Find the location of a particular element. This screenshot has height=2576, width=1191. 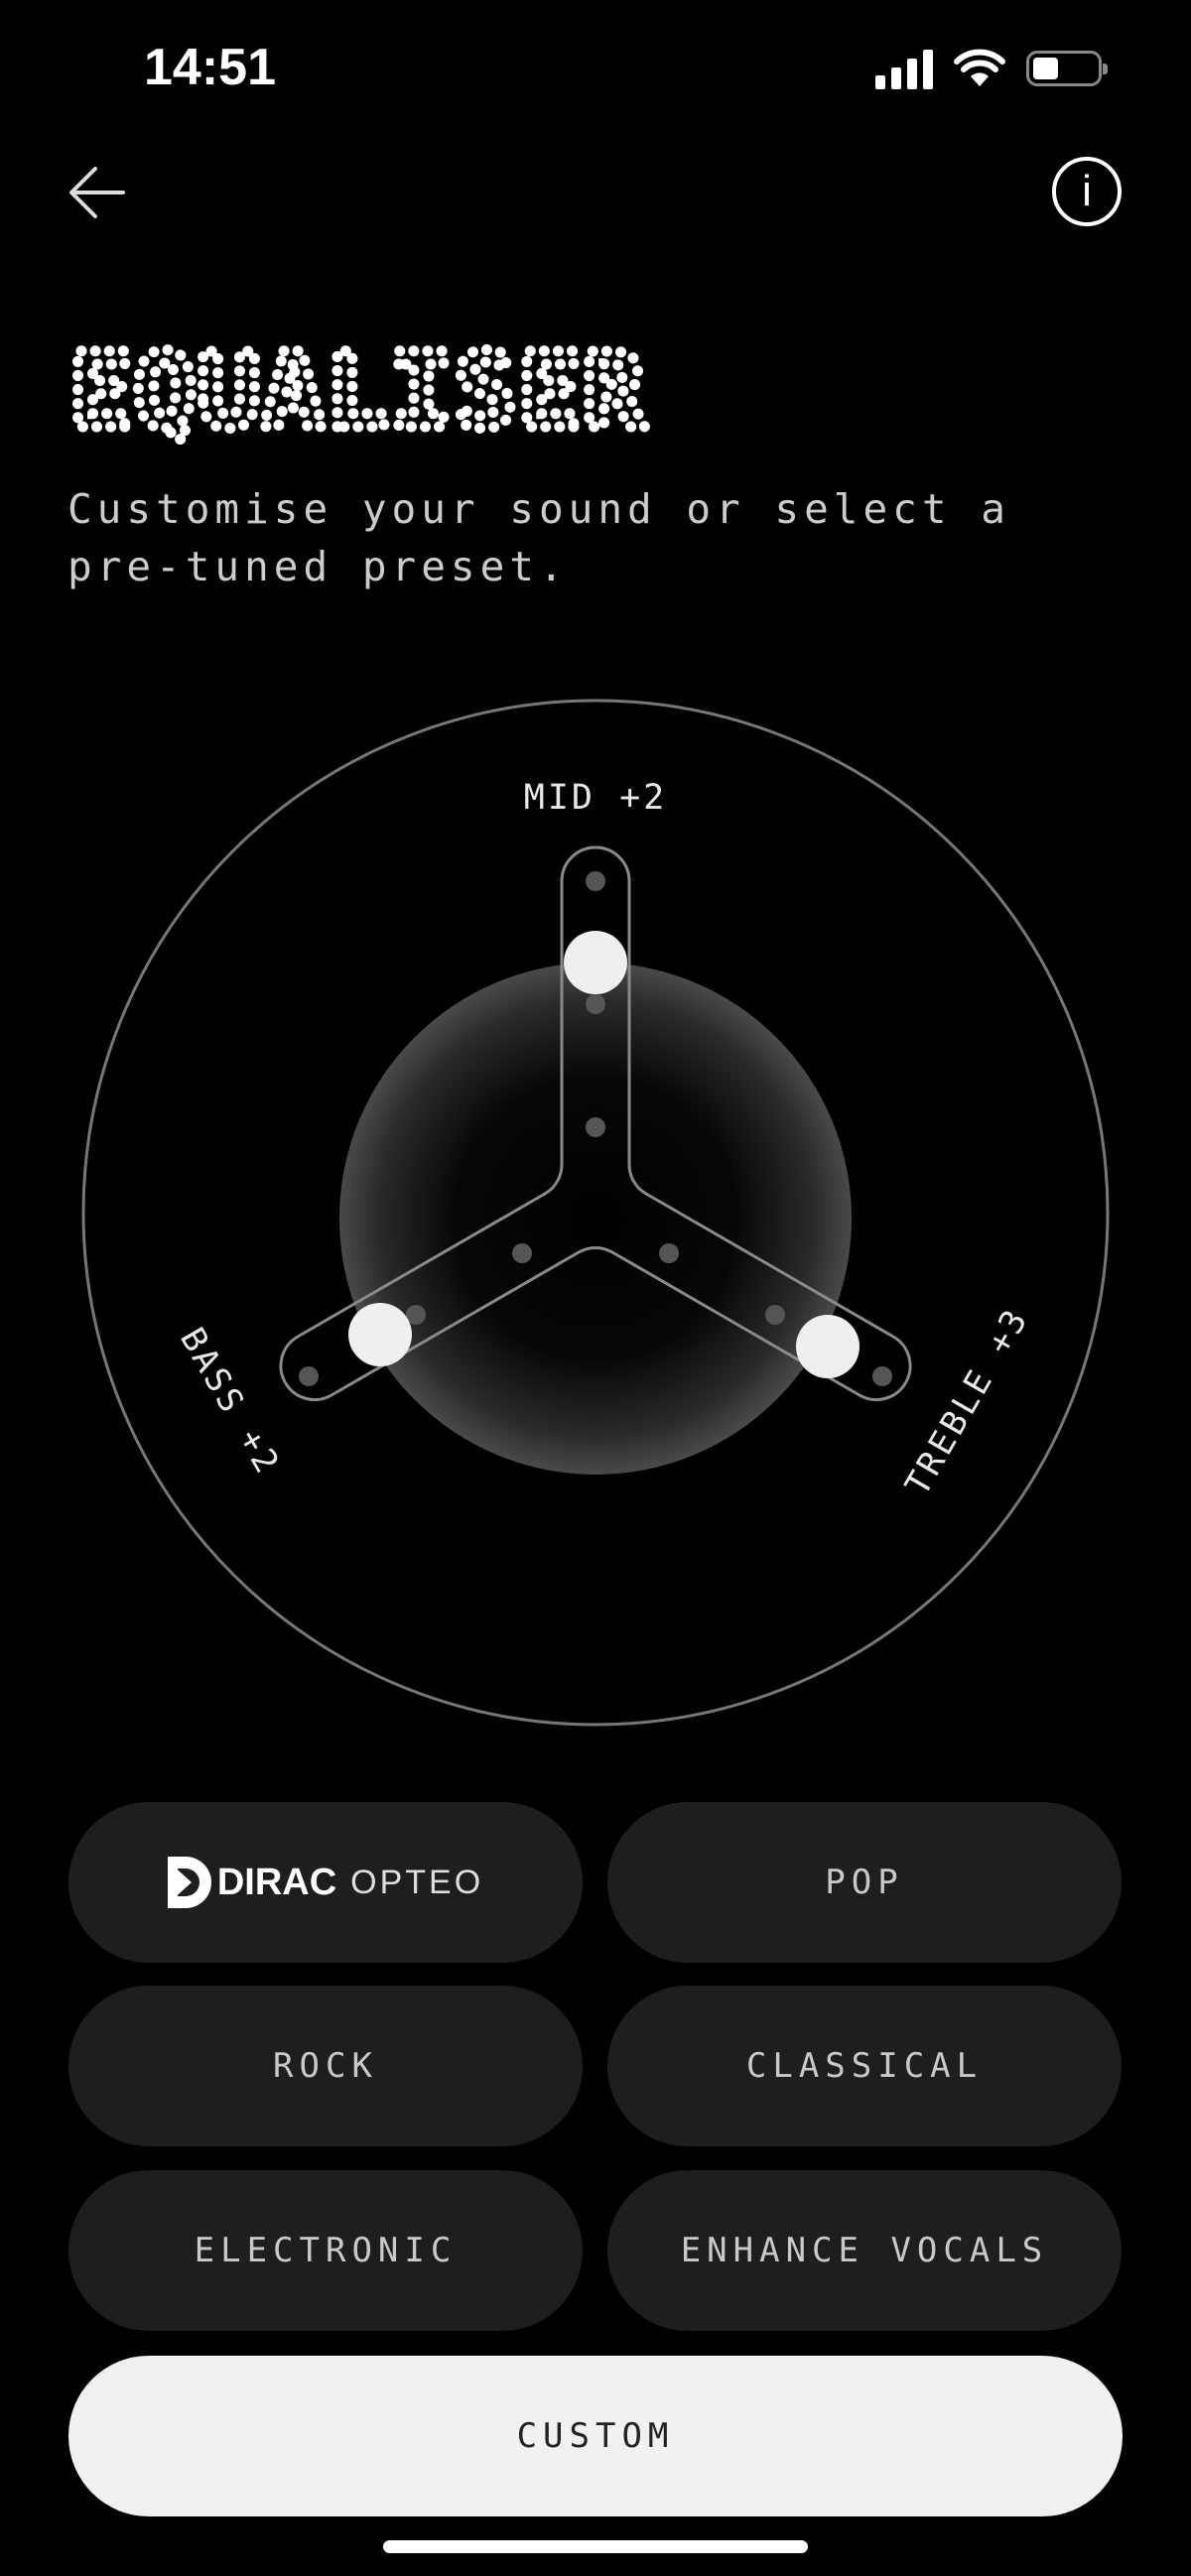

dial-center-glow is located at coordinates (595, 1219).